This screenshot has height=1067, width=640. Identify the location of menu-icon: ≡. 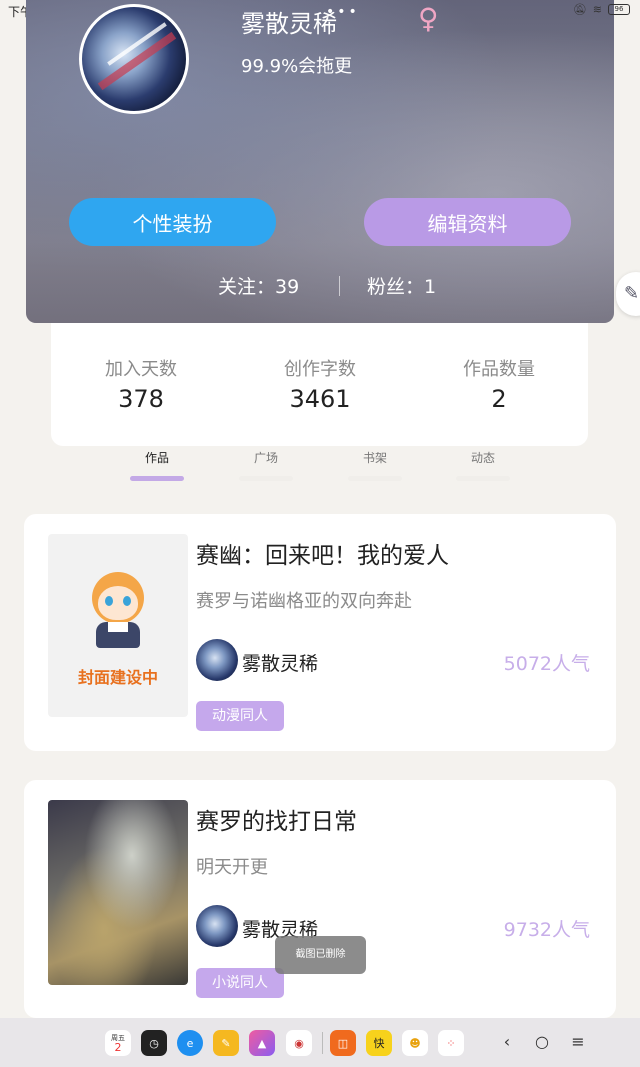
(578, 1041).